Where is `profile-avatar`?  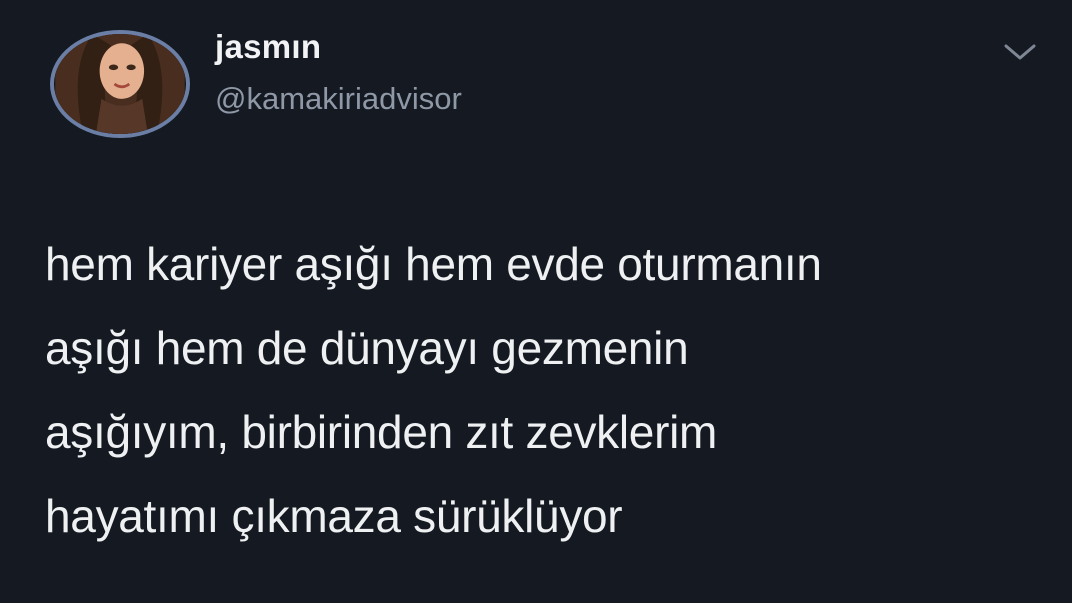 profile-avatar is located at coordinates (120, 84).